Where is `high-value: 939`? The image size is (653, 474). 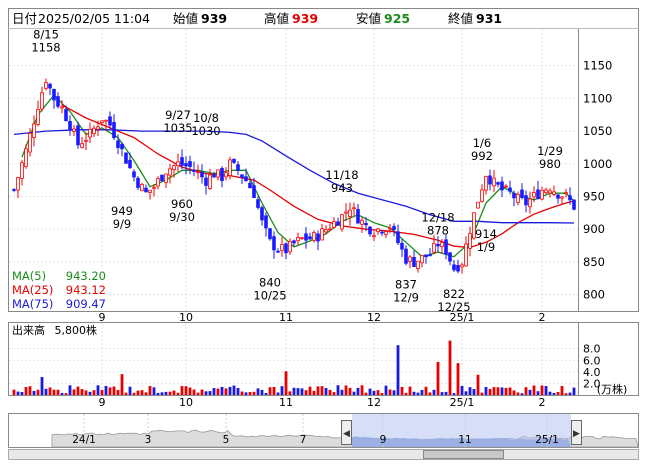
high-value: 939 is located at coordinates (305, 18).